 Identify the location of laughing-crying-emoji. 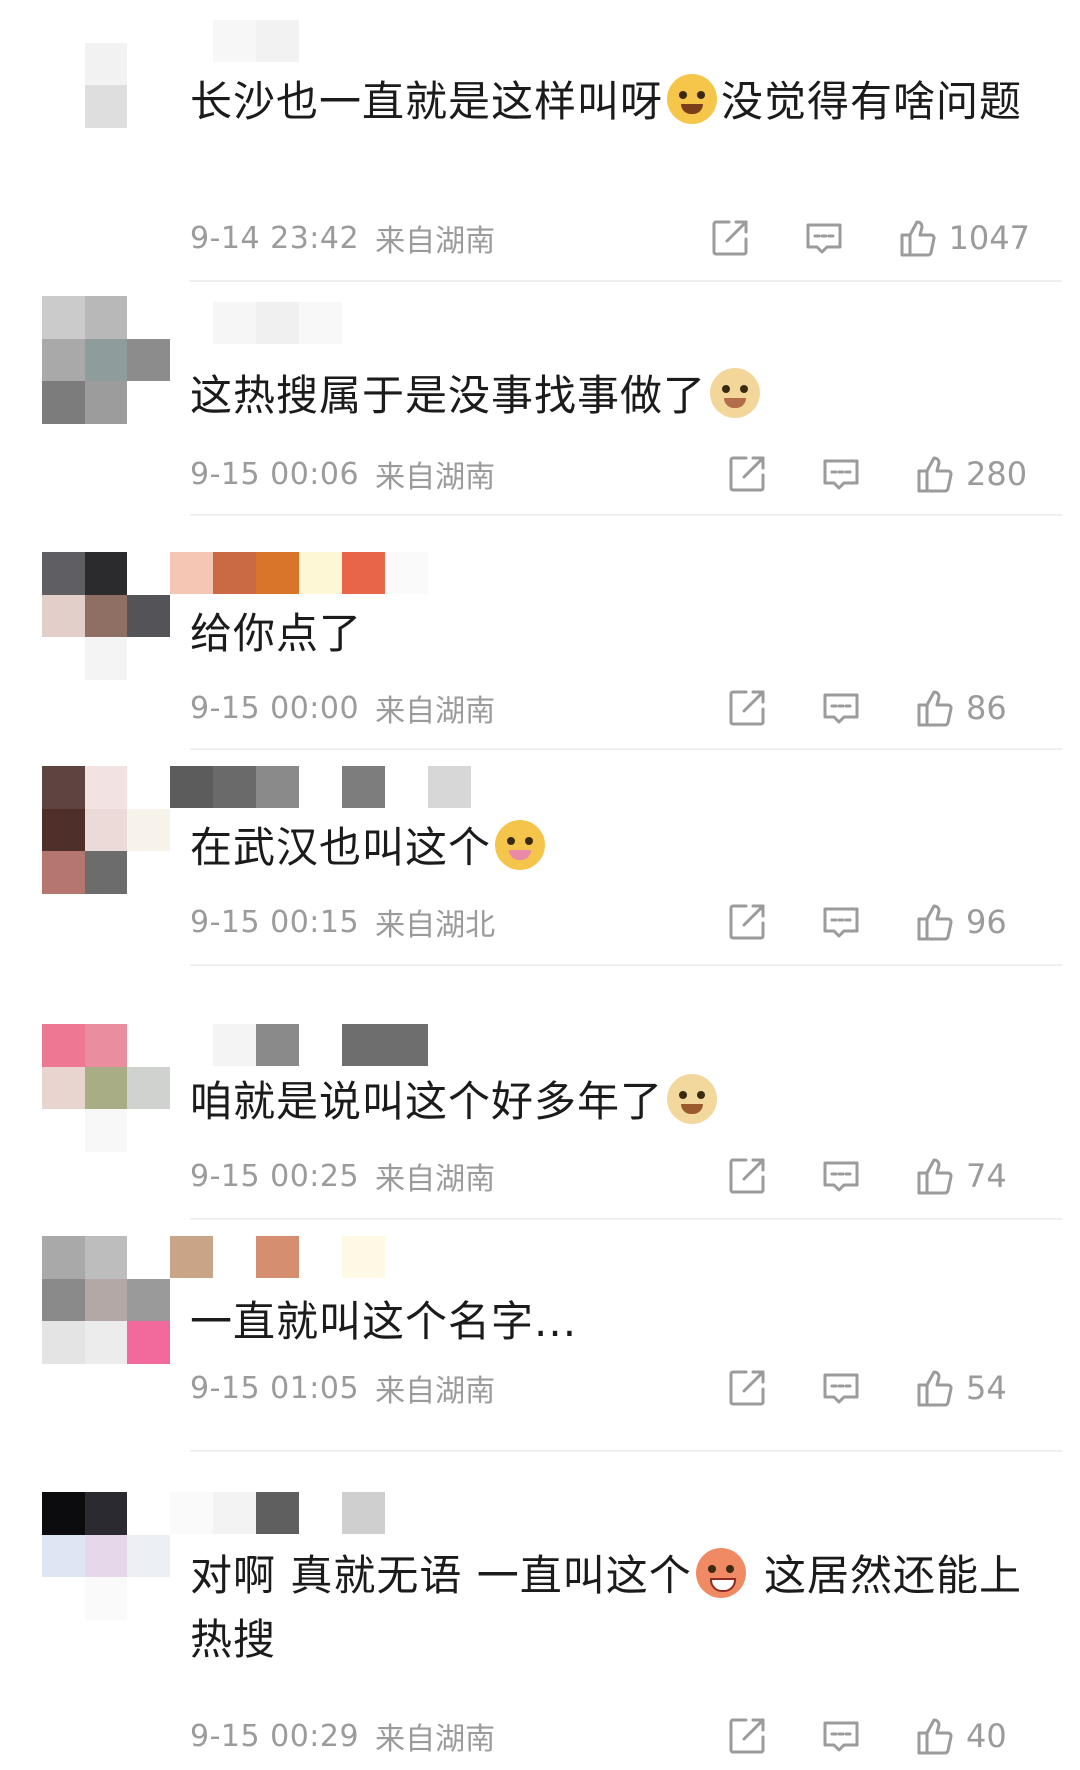
(692, 99).